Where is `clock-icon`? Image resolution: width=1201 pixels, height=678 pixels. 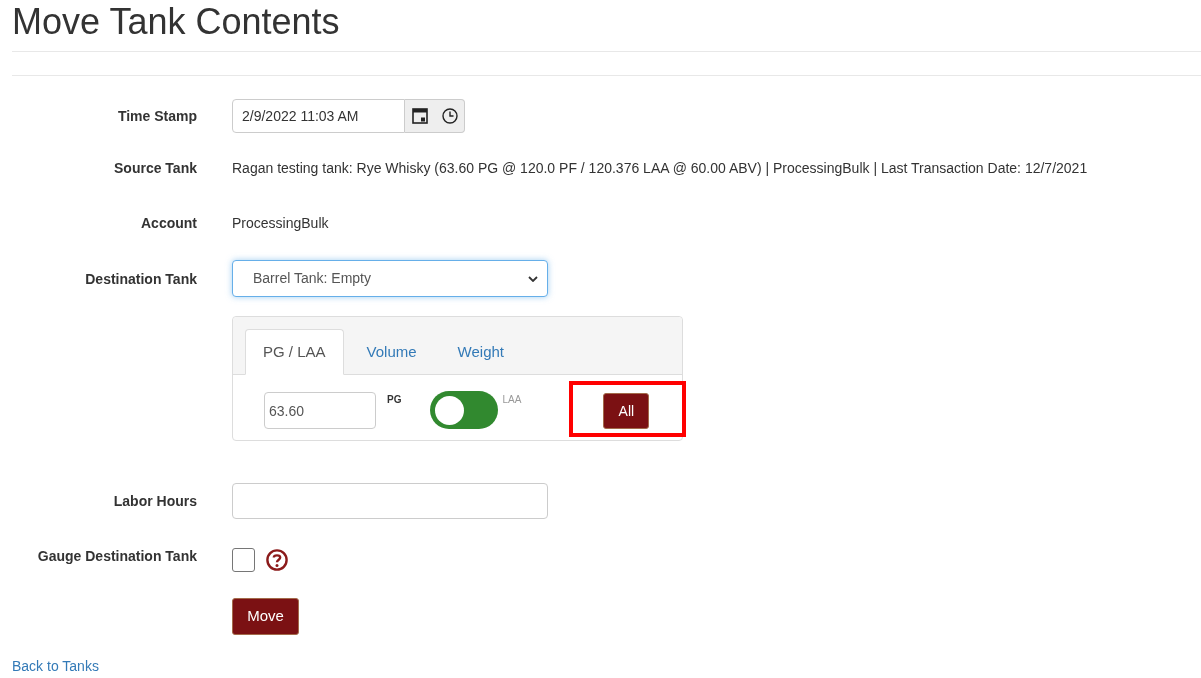 clock-icon is located at coordinates (450, 116).